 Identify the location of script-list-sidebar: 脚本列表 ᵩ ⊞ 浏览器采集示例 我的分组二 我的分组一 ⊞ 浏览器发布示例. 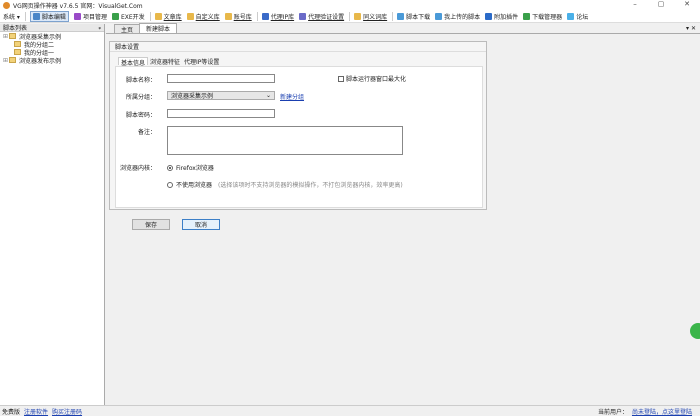
(52, 214).